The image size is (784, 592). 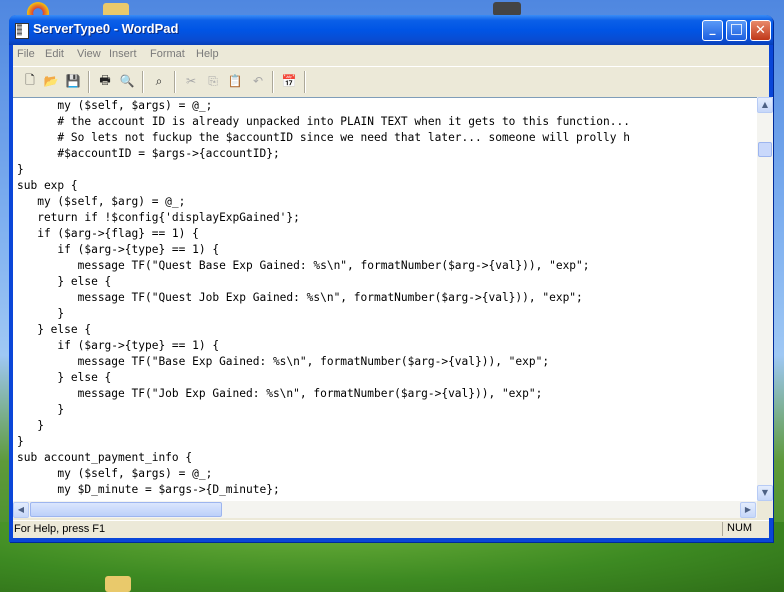 I want to click on new-document-icon: 🗋, so click(x=30, y=81).